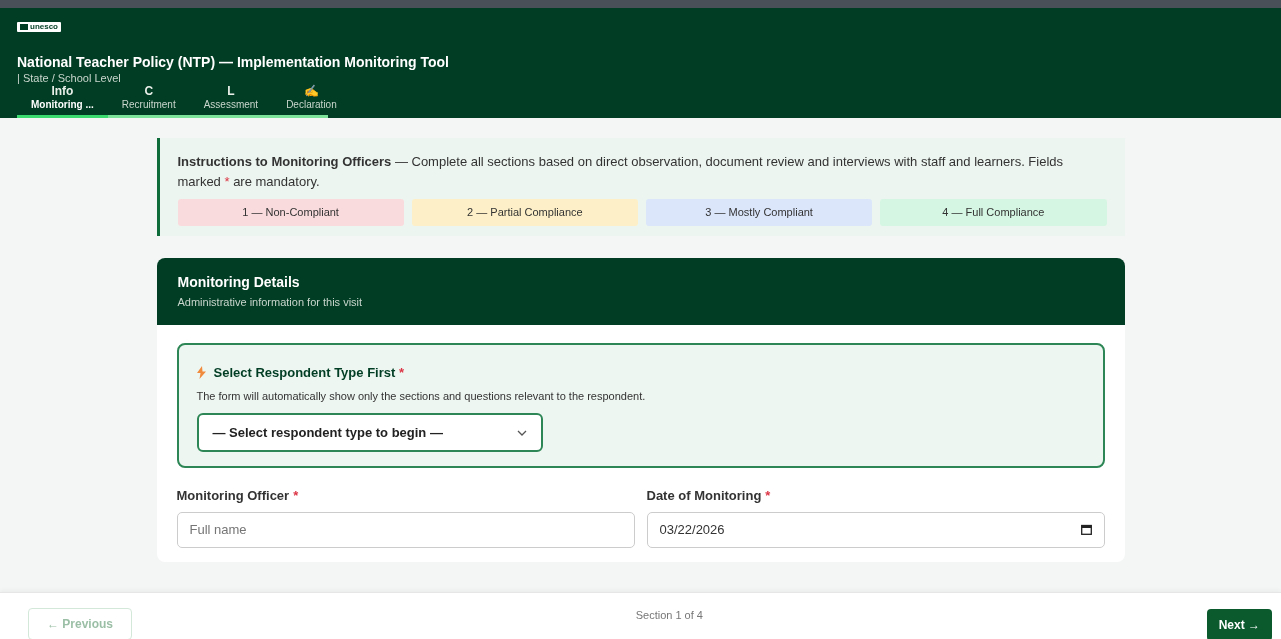  I want to click on section-indicator: Section 1 of 4, so click(669, 615).